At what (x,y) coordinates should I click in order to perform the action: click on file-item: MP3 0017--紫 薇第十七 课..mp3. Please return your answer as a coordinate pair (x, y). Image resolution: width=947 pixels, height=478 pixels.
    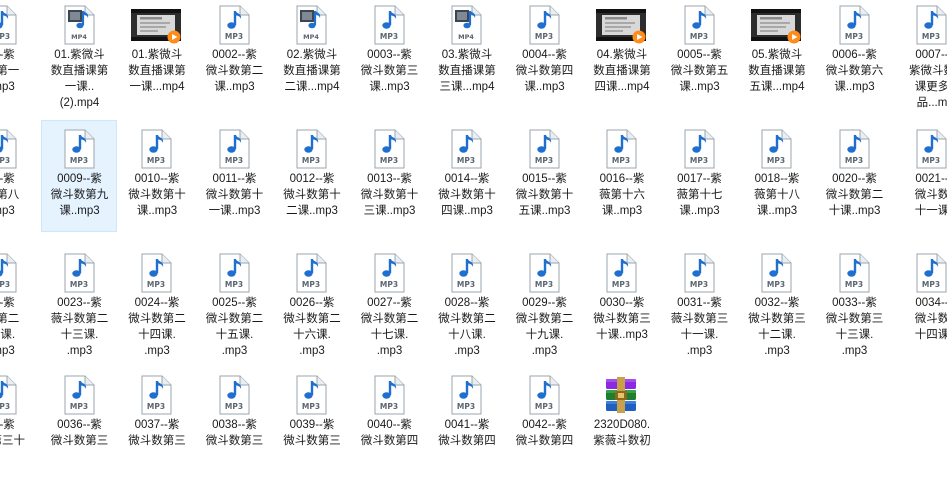
    Looking at the image, I should click on (699, 176).